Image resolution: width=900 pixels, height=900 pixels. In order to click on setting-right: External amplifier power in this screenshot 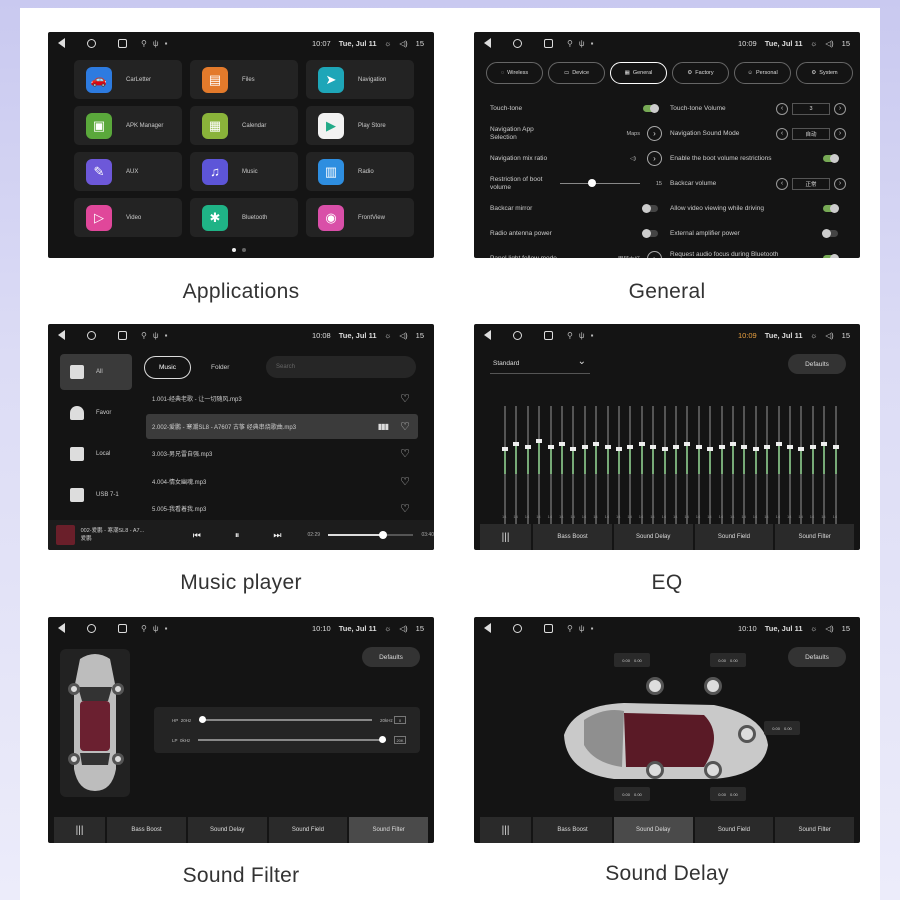, I will do `click(760, 233)`.